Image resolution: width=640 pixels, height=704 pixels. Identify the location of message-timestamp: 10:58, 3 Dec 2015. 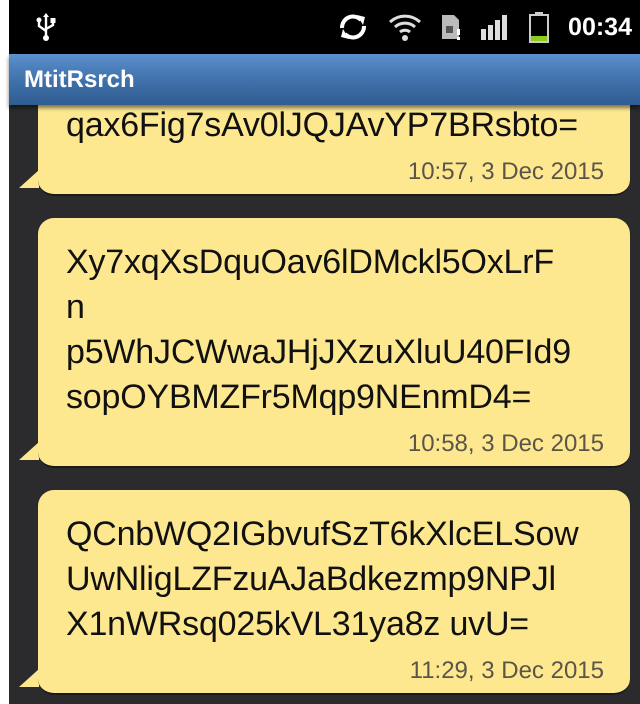
(506, 444).